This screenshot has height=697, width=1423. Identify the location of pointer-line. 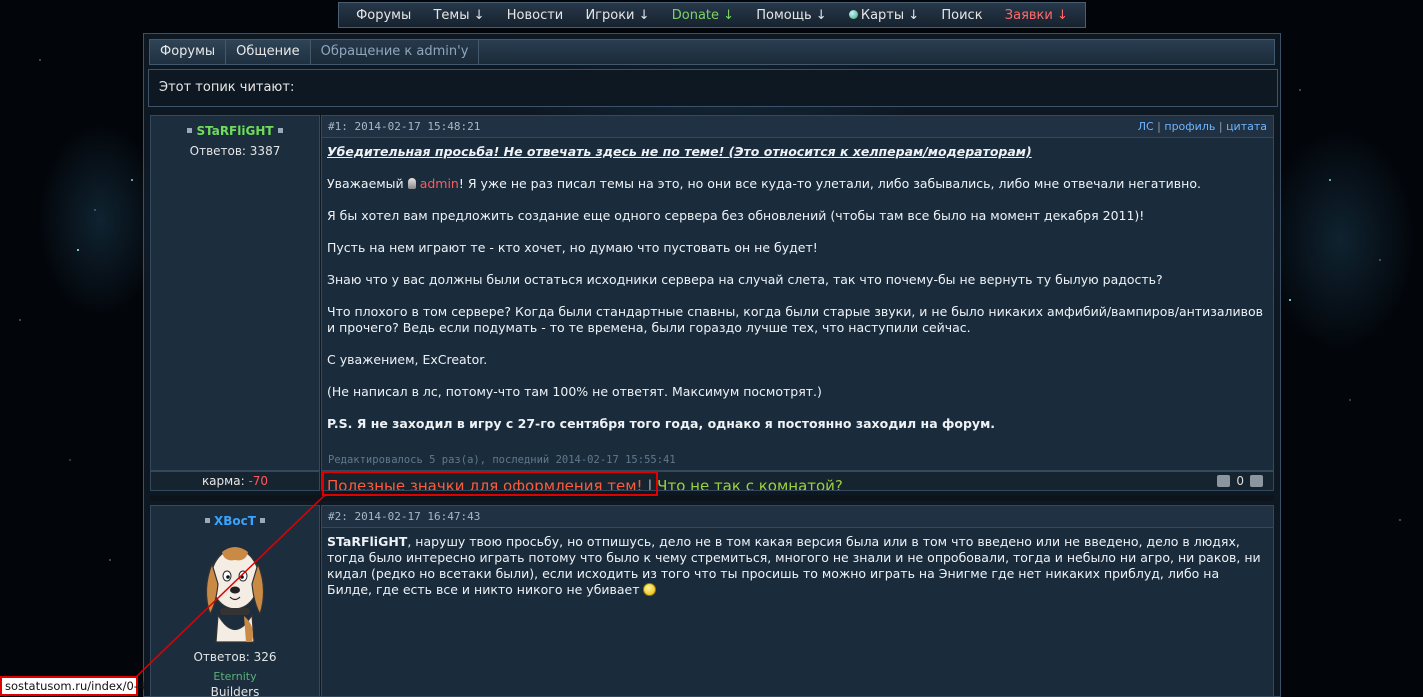
(231, 585).